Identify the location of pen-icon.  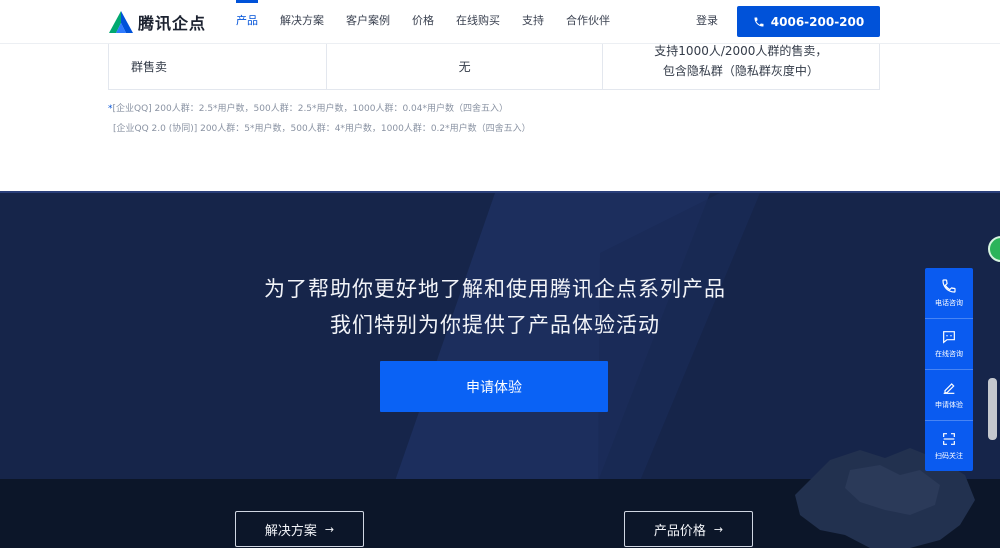
(949, 388).